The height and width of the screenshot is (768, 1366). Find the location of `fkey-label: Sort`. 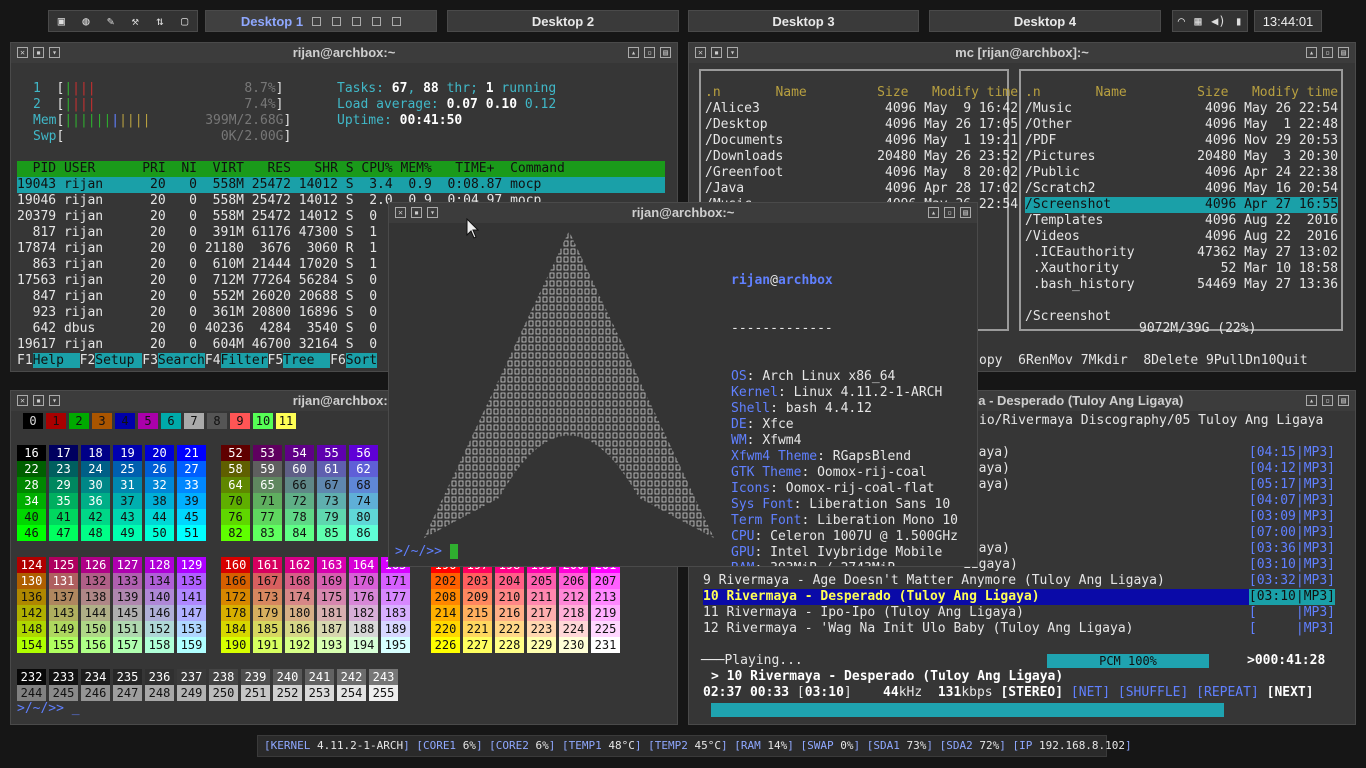

fkey-label: Sort is located at coordinates (361, 360).